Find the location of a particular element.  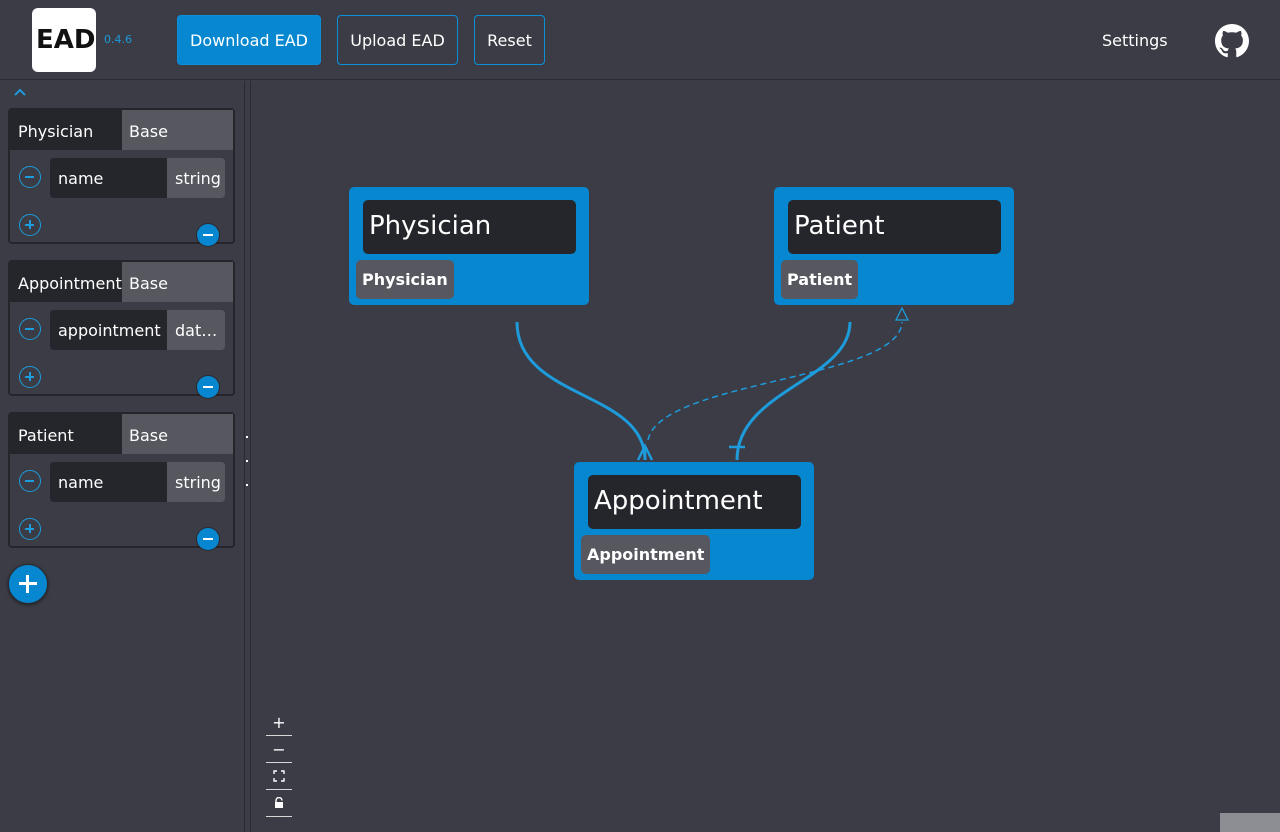

app-logo: EAD is located at coordinates (64, 40).